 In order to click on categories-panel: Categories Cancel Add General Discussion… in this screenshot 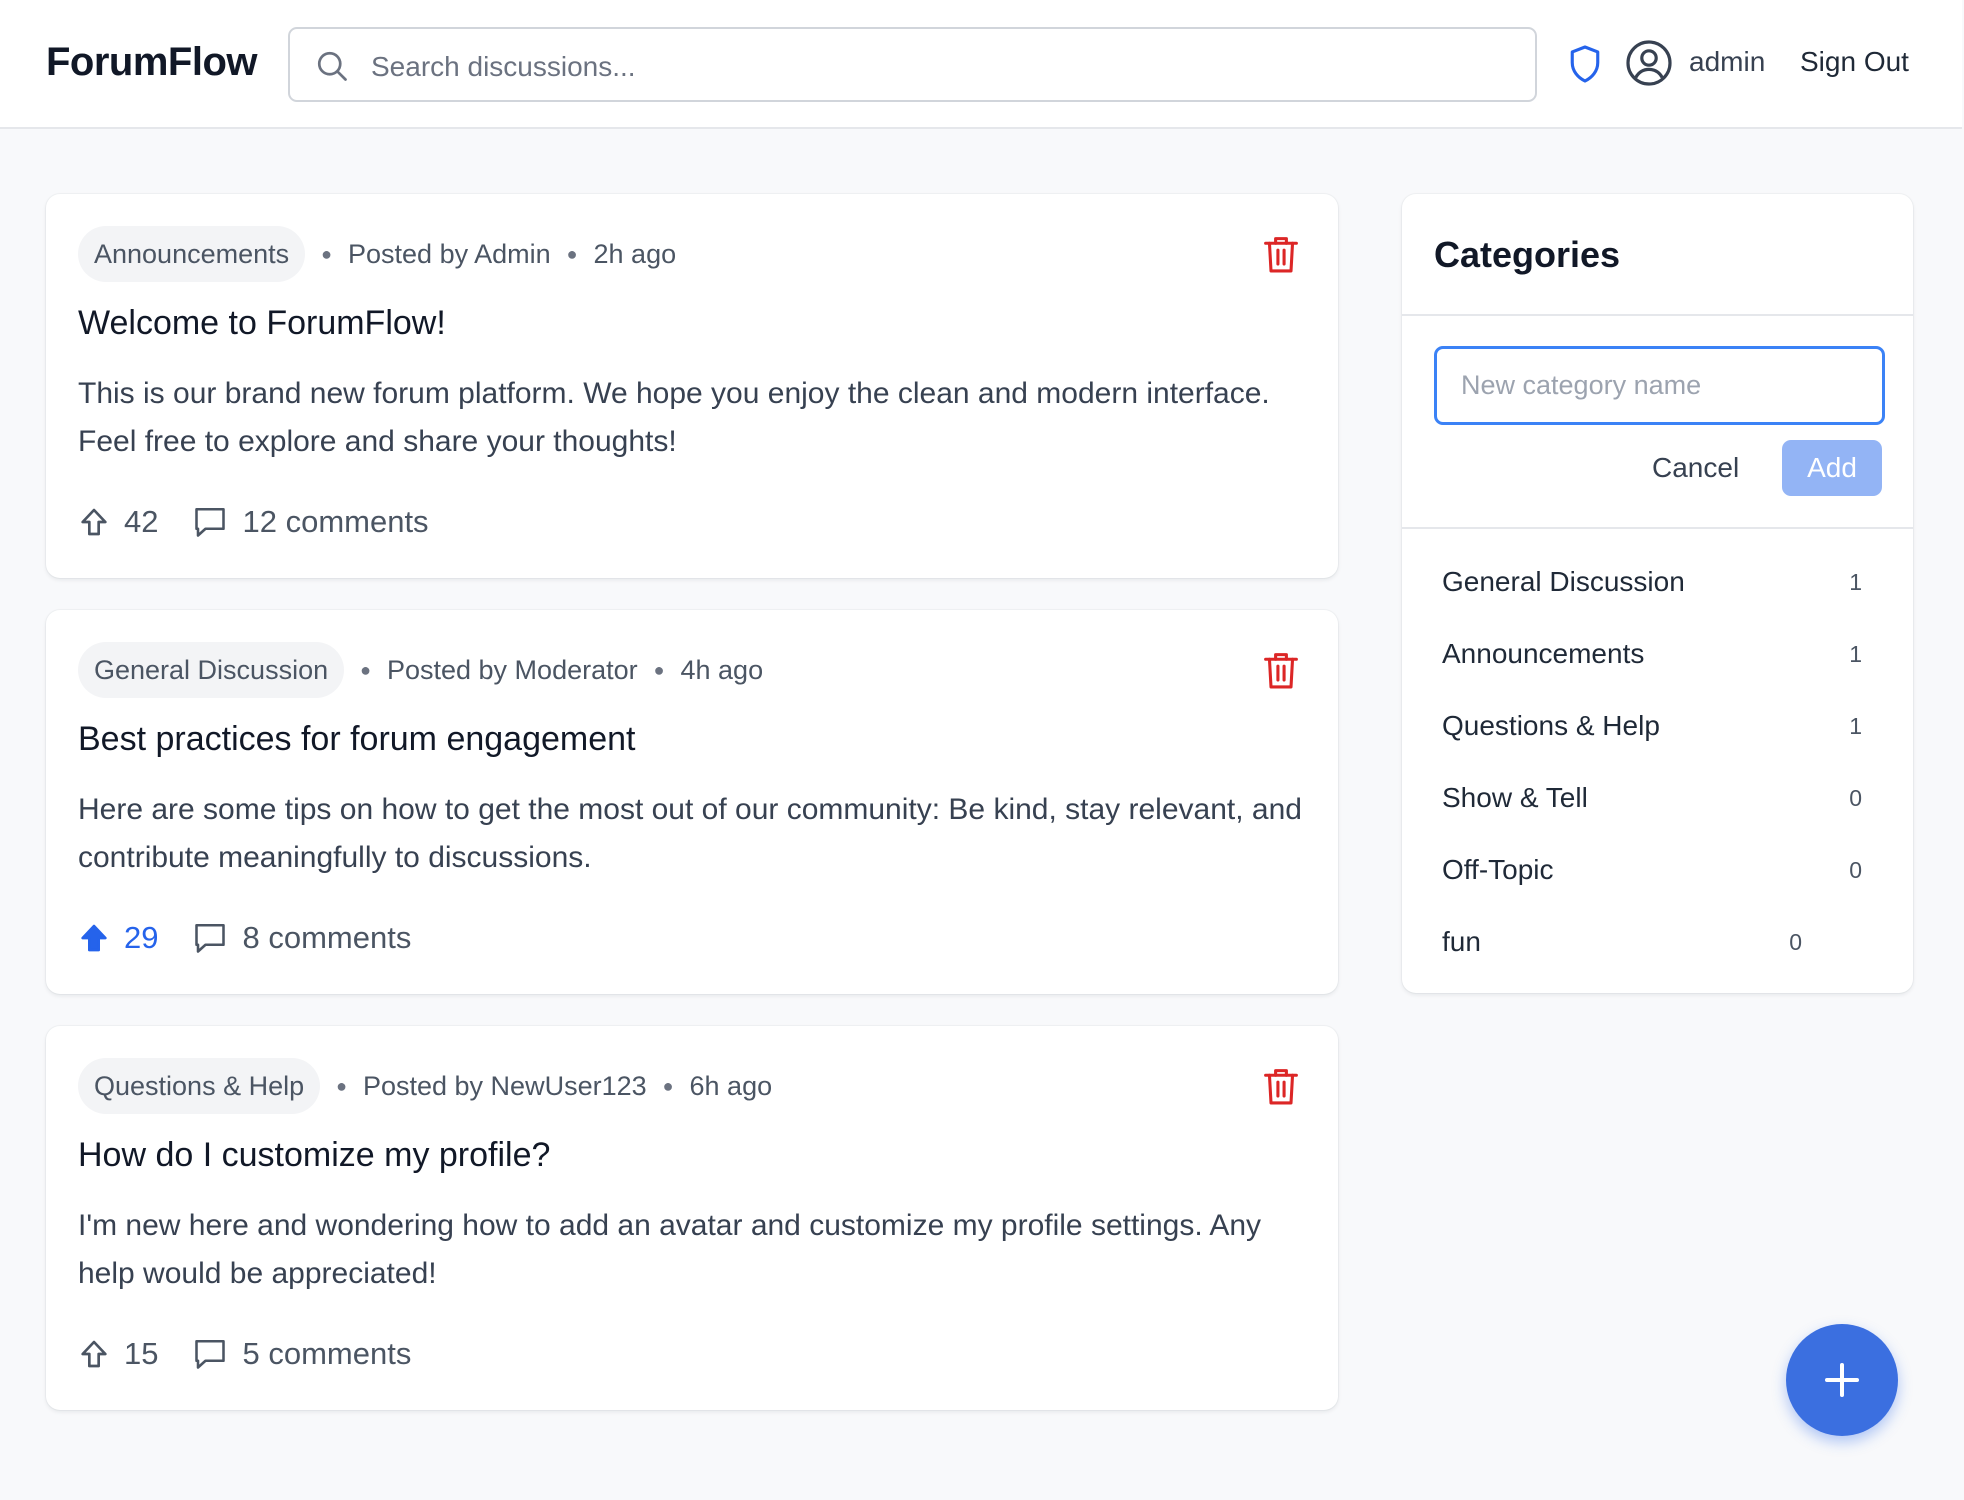, I will do `click(1657, 593)`.